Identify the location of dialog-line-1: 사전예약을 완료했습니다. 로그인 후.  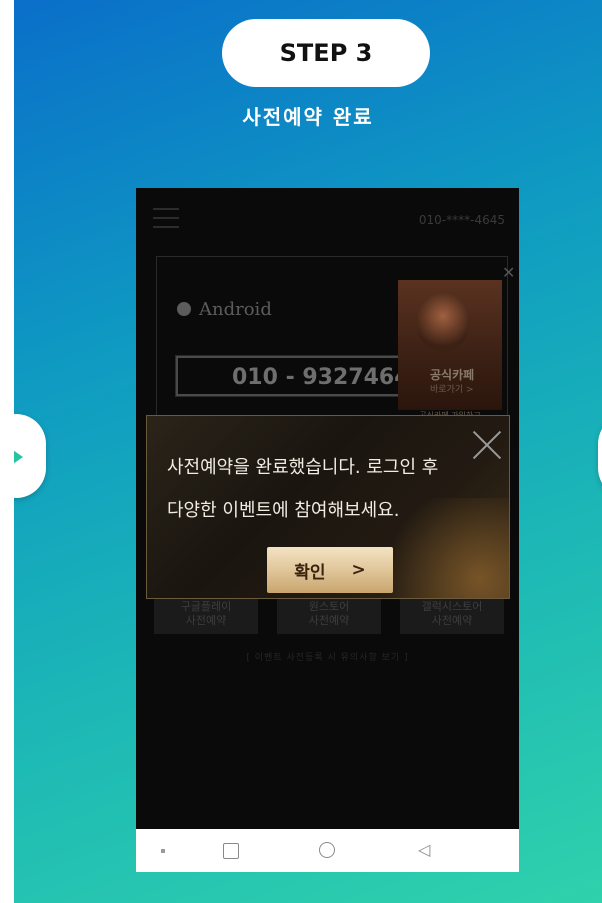
(303, 467).